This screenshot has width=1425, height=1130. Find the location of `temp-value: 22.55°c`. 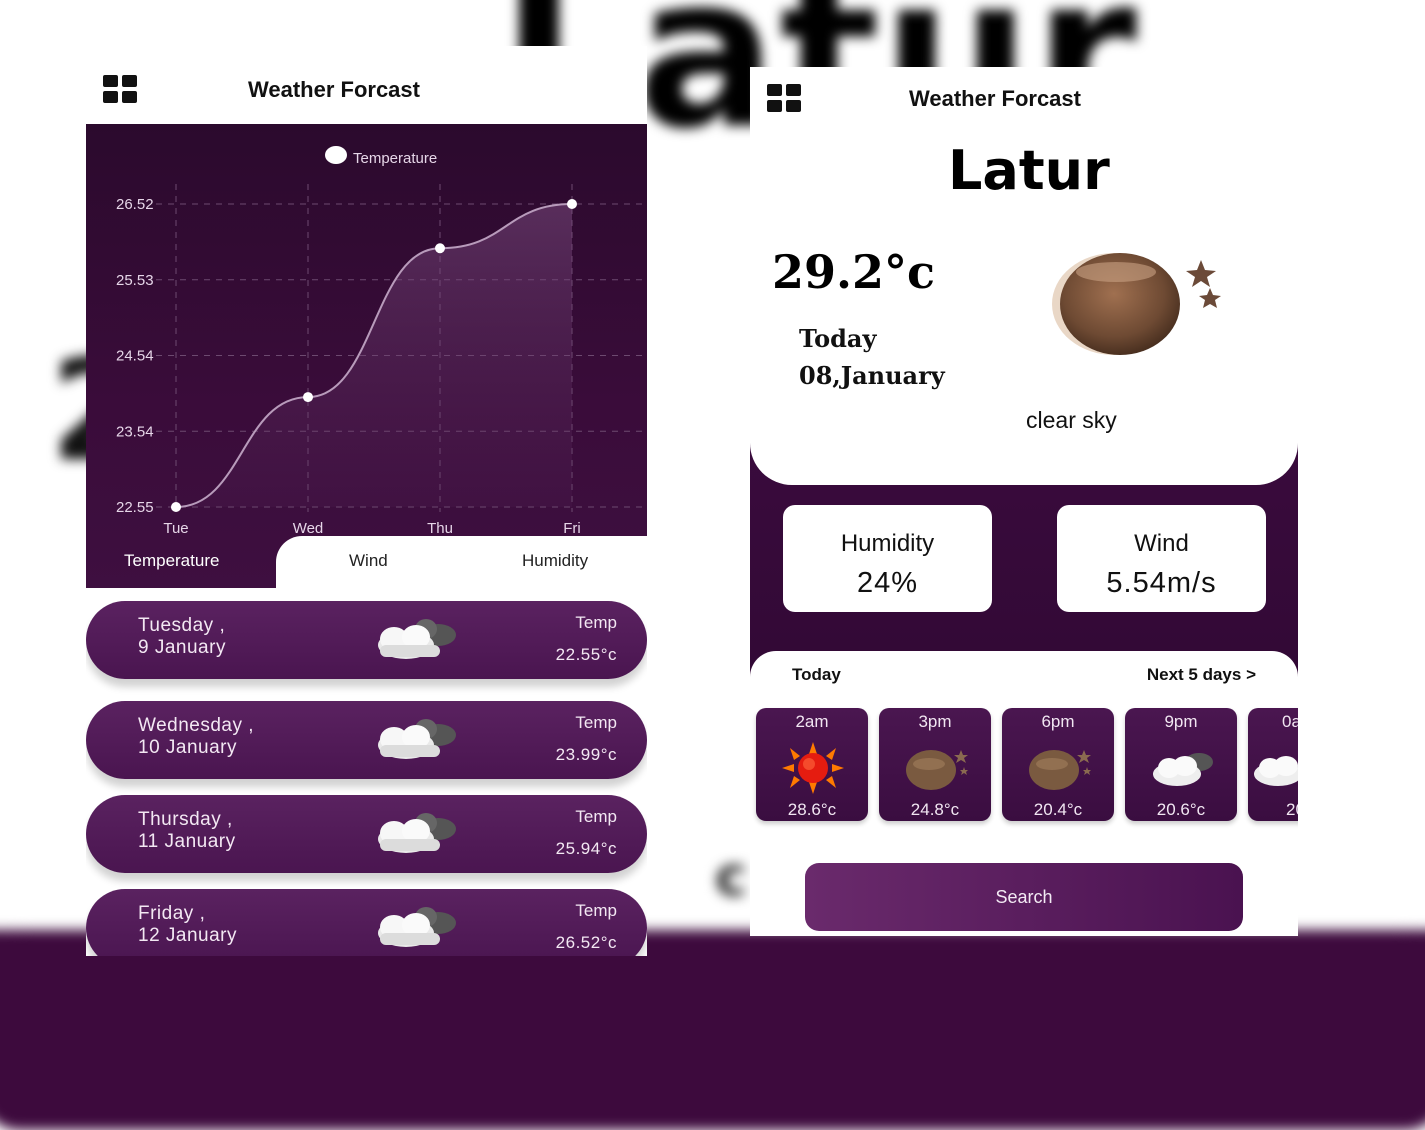

temp-value: 22.55°c is located at coordinates (586, 654).